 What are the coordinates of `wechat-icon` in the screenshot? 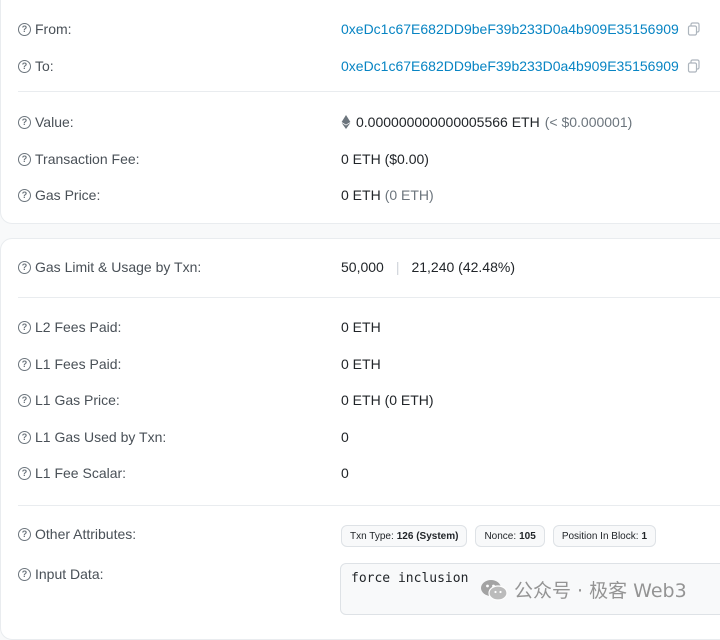 It's located at (494, 590).